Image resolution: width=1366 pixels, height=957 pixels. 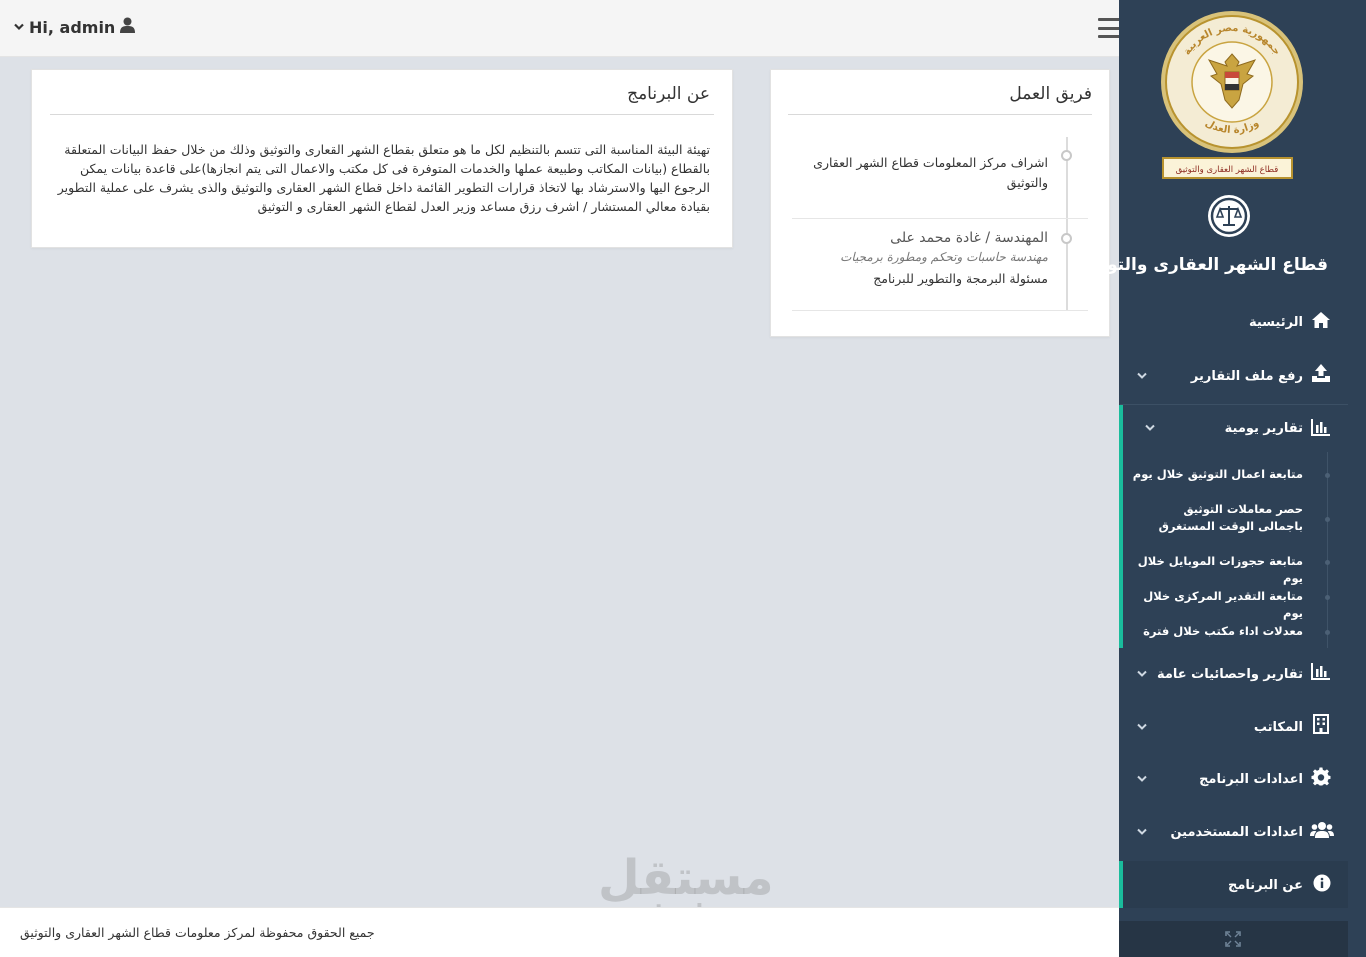 What do you see at coordinates (944, 257) in the screenshot?
I see `member-role: مهندسة حاسبات وتحكم ومطورة برمجيات` at bounding box center [944, 257].